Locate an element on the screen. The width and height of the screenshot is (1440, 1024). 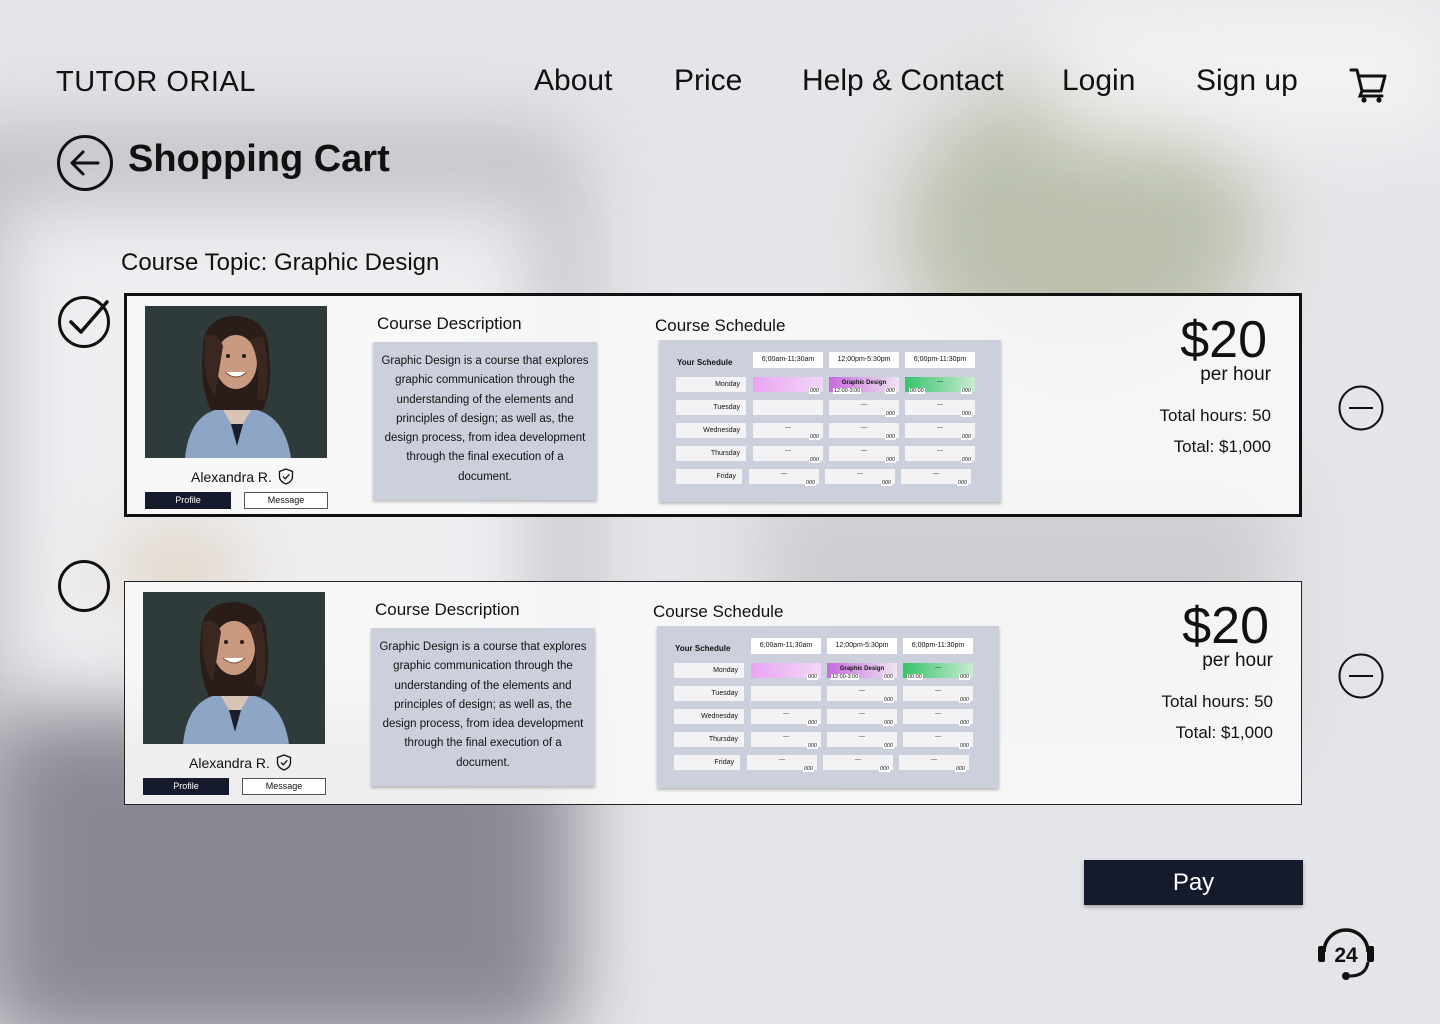
checked-circle-icon is located at coordinates (85, 322).